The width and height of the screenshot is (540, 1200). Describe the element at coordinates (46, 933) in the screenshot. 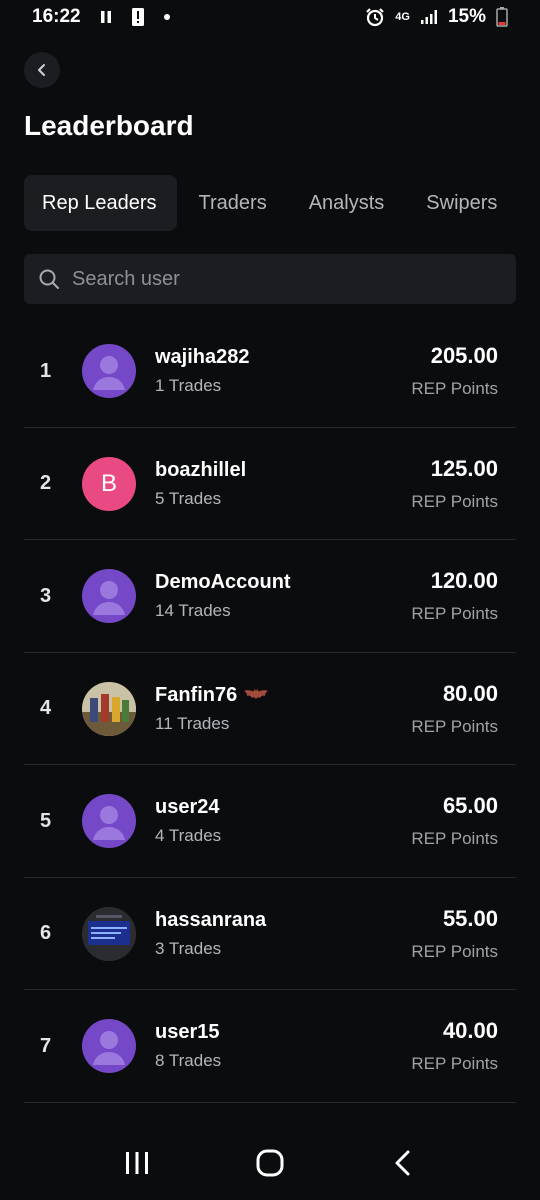

I see `rank-number: 6` at that location.